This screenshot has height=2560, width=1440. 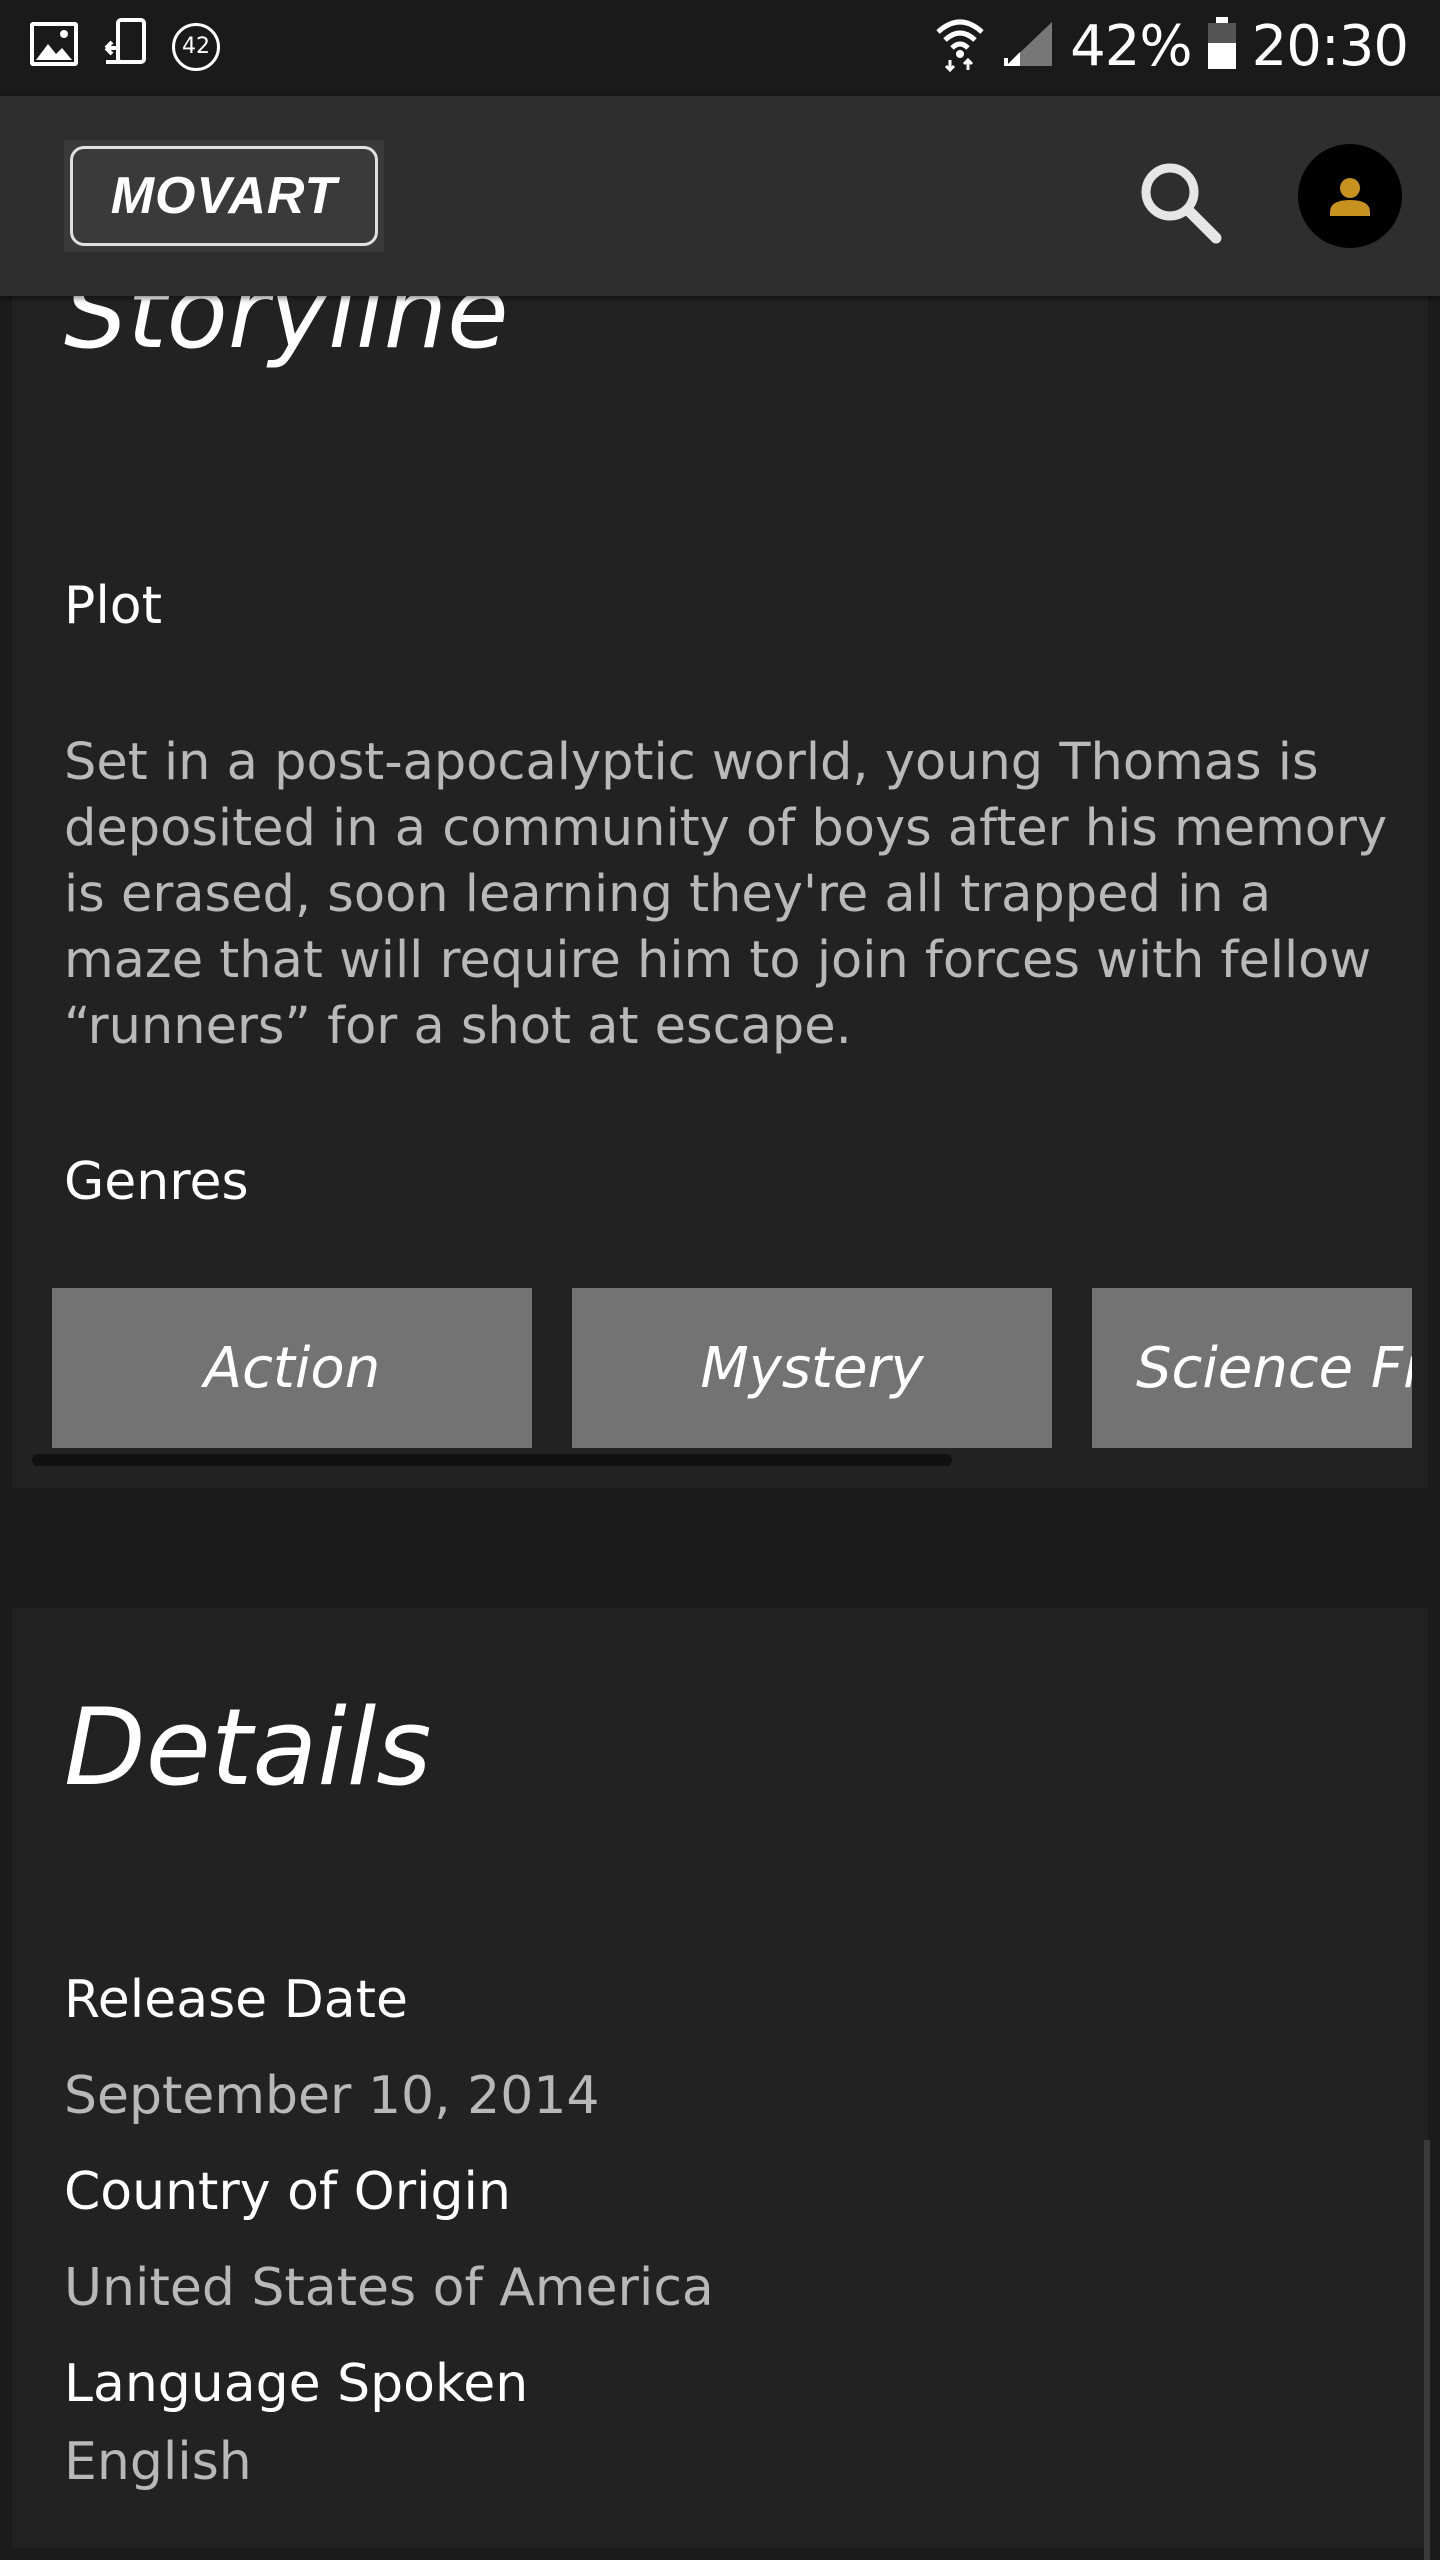 I want to click on wifi-icon, so click(x=960, y=46).